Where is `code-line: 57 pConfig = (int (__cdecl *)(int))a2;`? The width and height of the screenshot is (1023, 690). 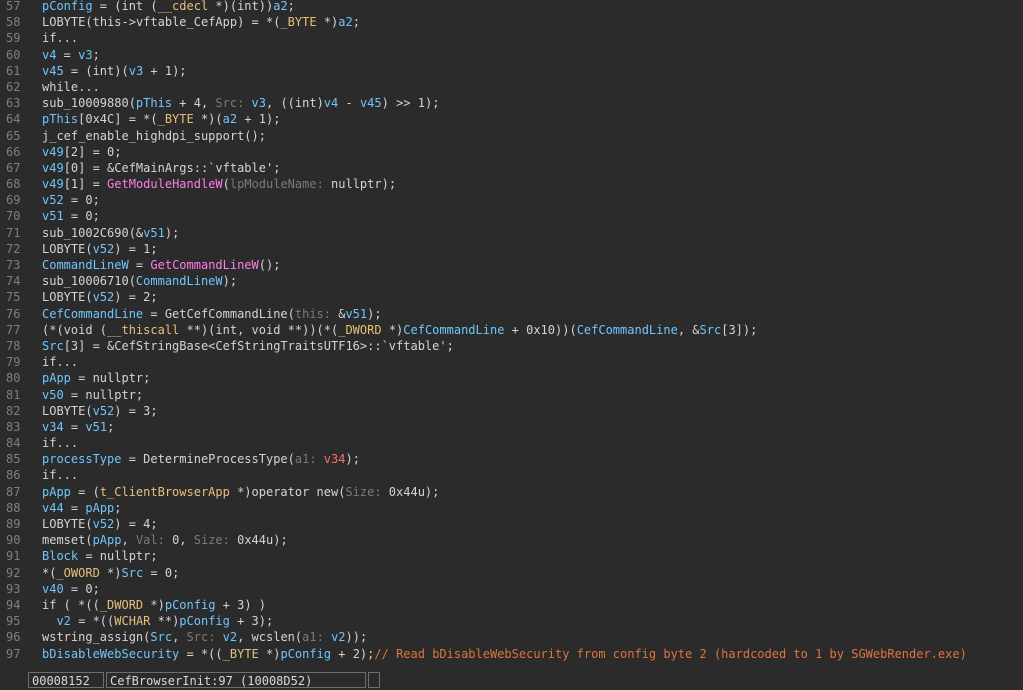 code-line: 57 pConfig = (int (__cdecl *)(int))a2; is located at coordinates (511, 7).